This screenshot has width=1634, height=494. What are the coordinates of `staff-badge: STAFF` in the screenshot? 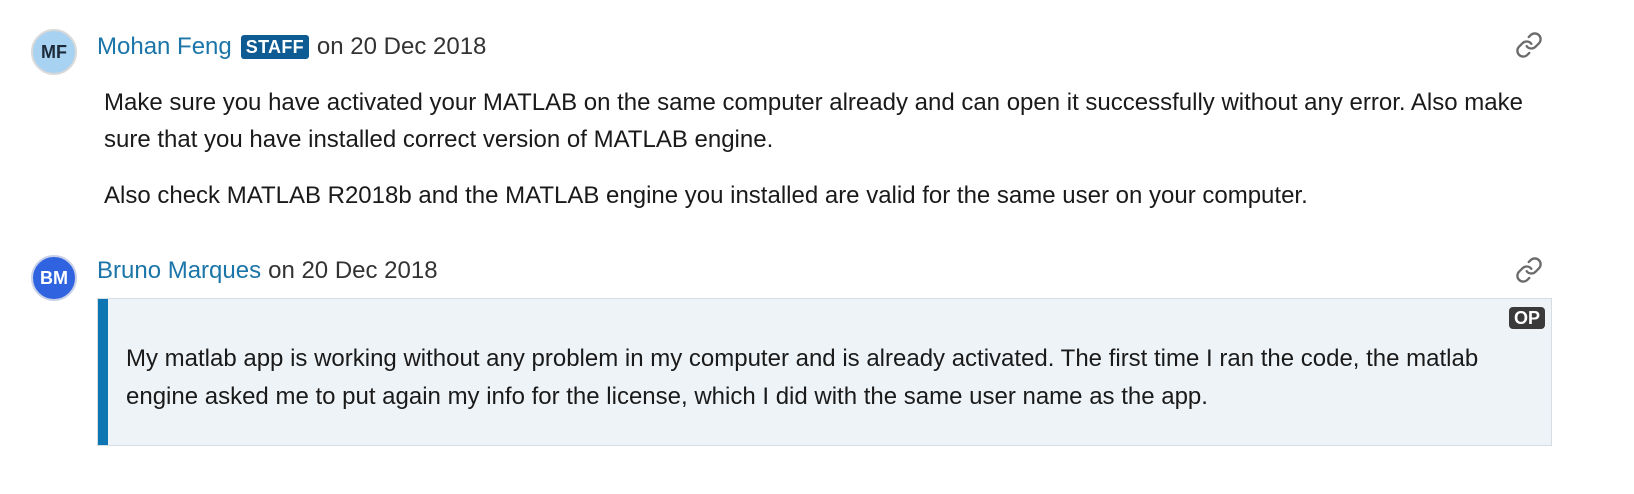 It's located at (274, 47).